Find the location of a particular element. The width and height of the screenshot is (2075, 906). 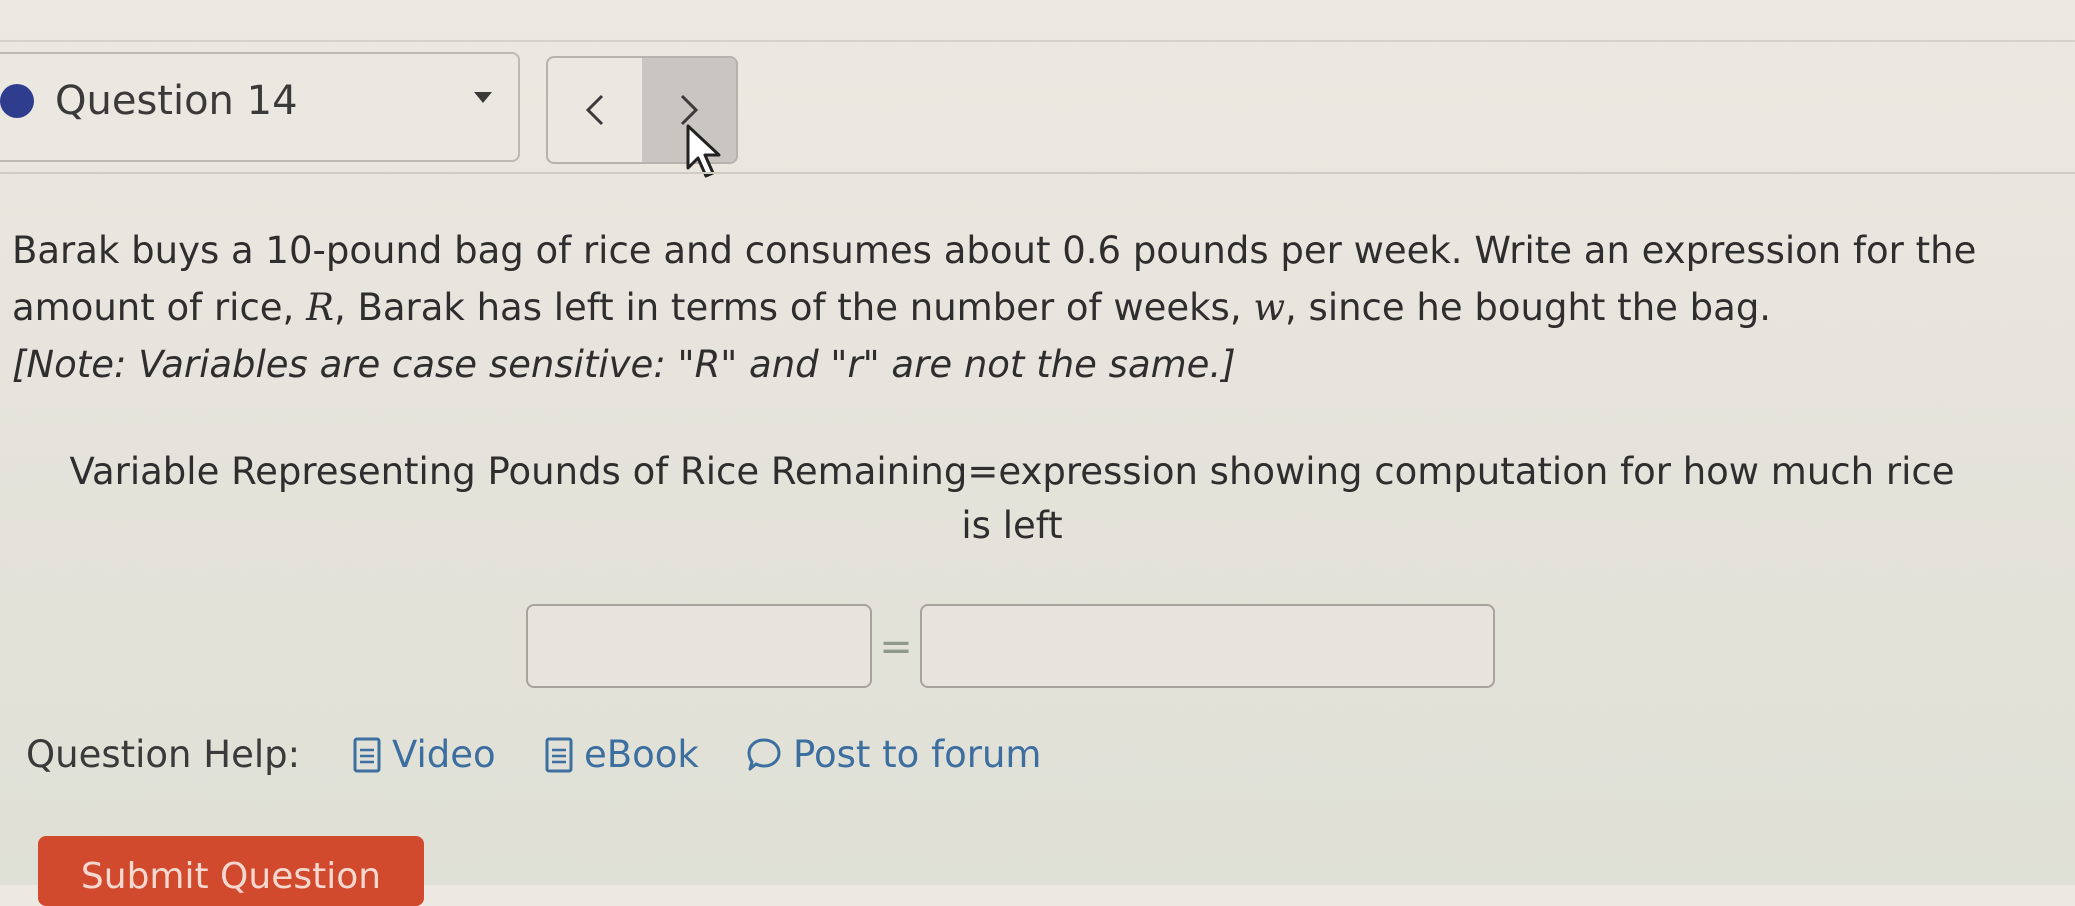

post-to-forum-label: Post to forum is located at coordinates (917, 754).